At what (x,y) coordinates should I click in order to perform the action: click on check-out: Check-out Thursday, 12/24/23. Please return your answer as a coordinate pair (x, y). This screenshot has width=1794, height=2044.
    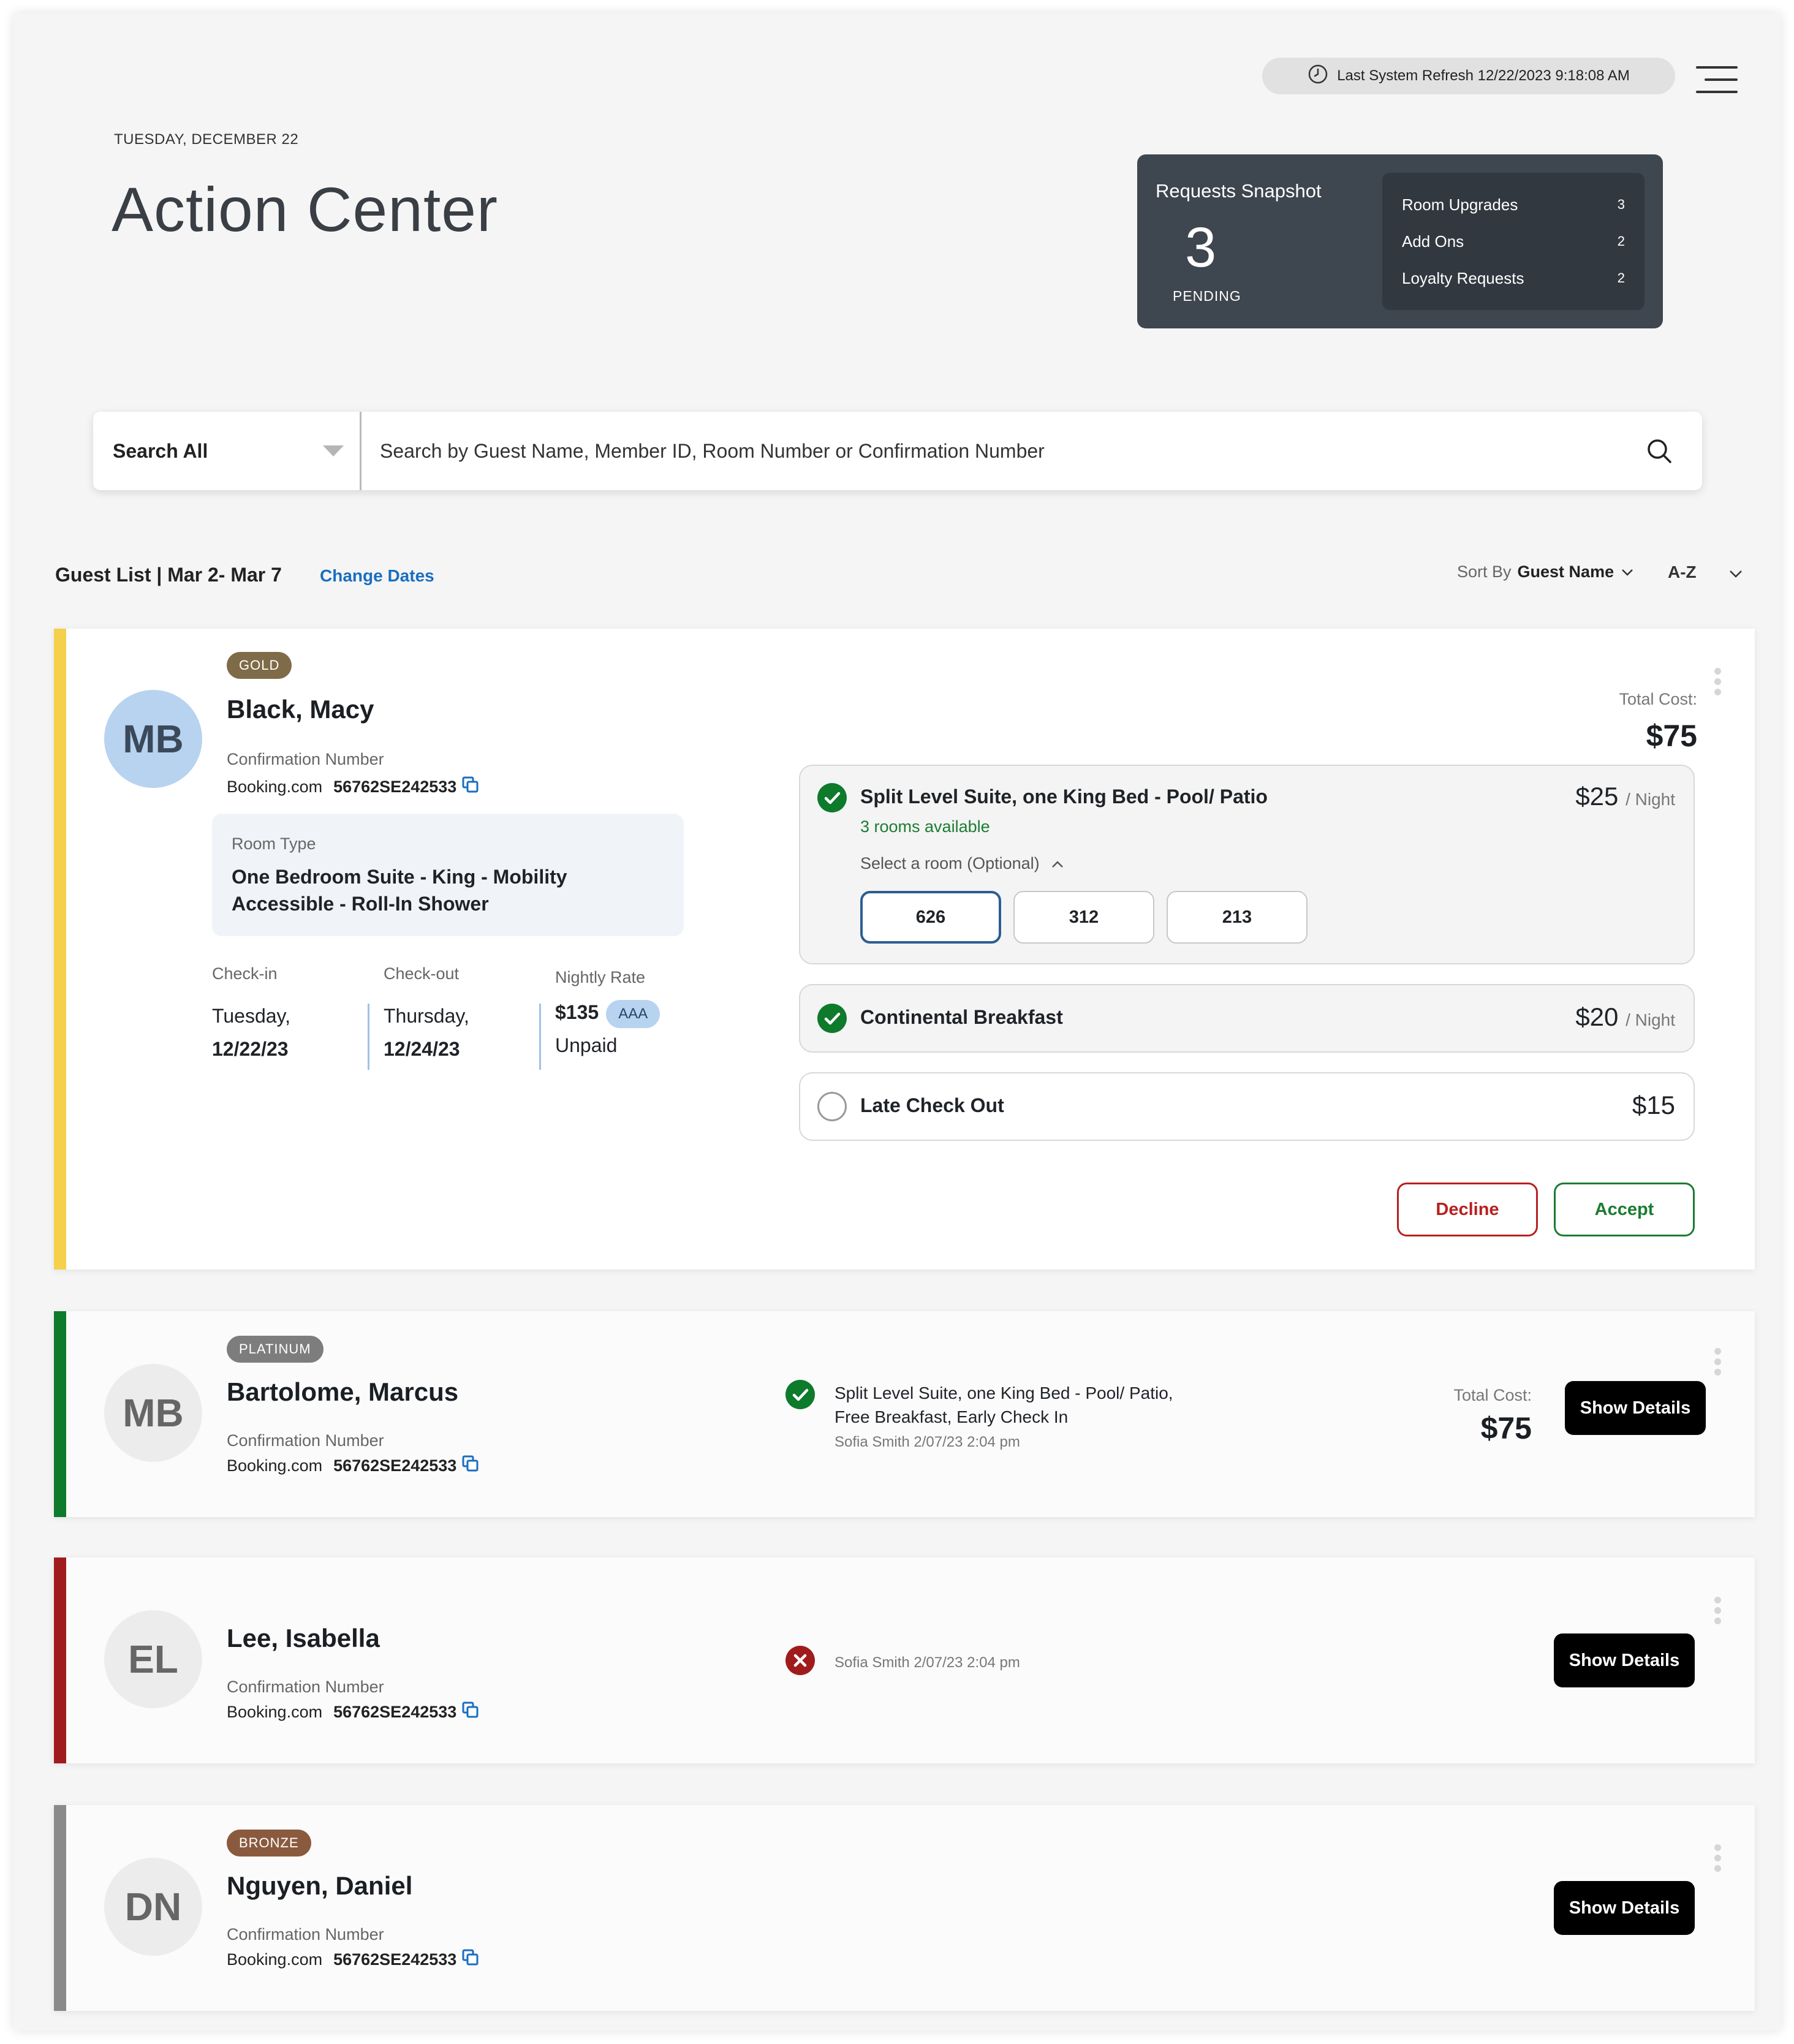
    Looking at the image, I should click on (427, 1012).